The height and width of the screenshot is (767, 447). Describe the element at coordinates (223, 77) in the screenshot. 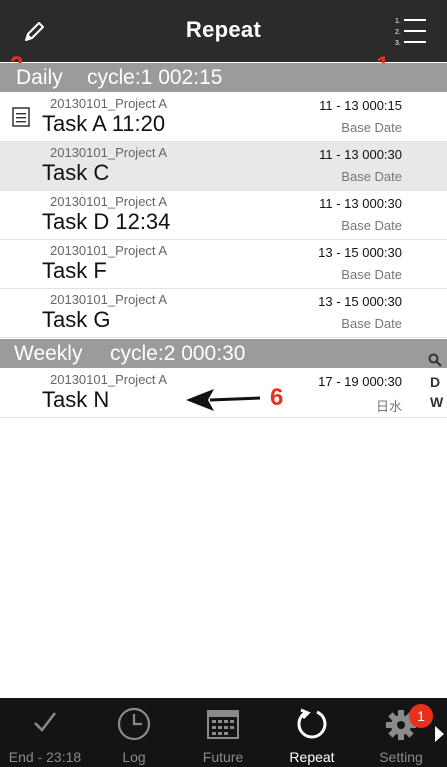

I see `section-header-daily: Daily cycle:1 002:15` at that location.